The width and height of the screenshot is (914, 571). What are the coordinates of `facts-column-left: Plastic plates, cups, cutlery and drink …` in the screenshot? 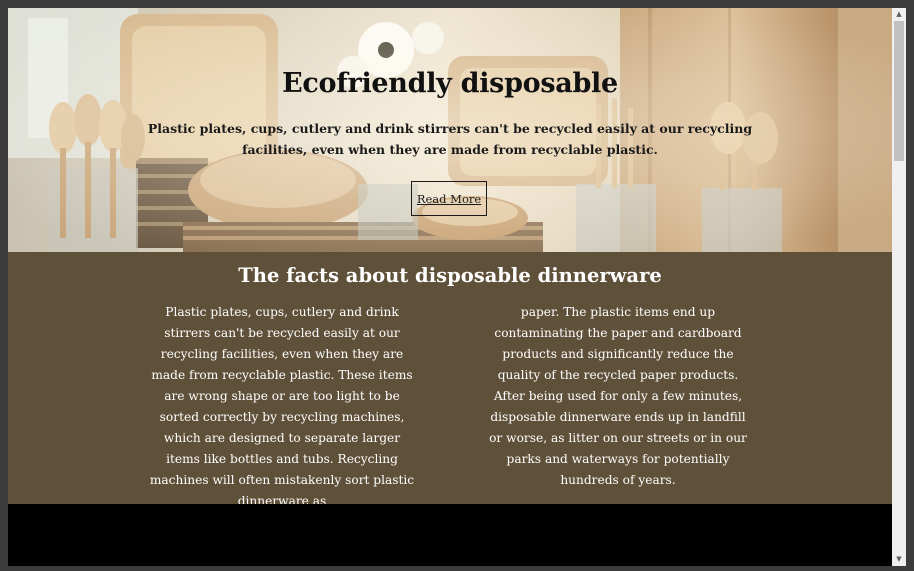 It's located at (282, 406).